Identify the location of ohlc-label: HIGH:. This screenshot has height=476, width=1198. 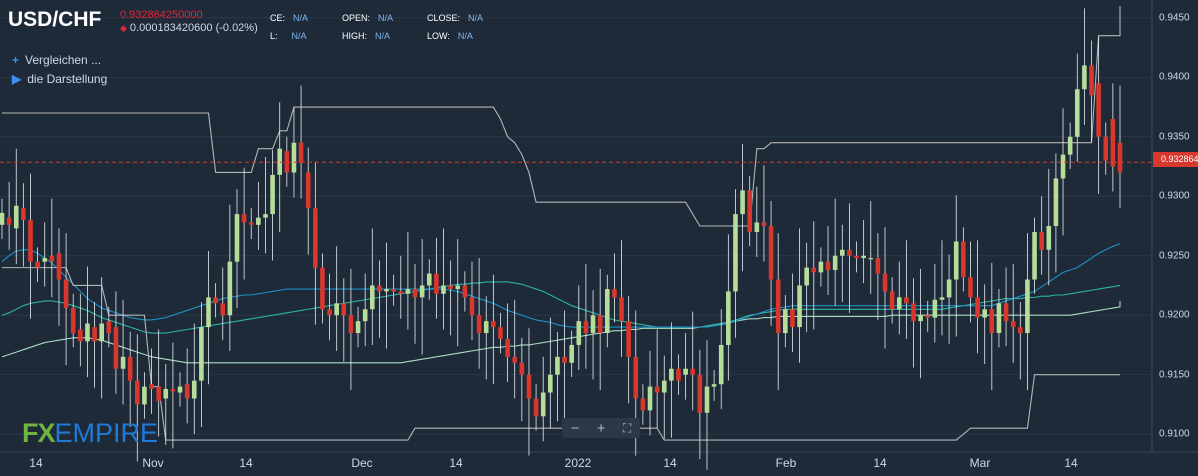
(355, 36).